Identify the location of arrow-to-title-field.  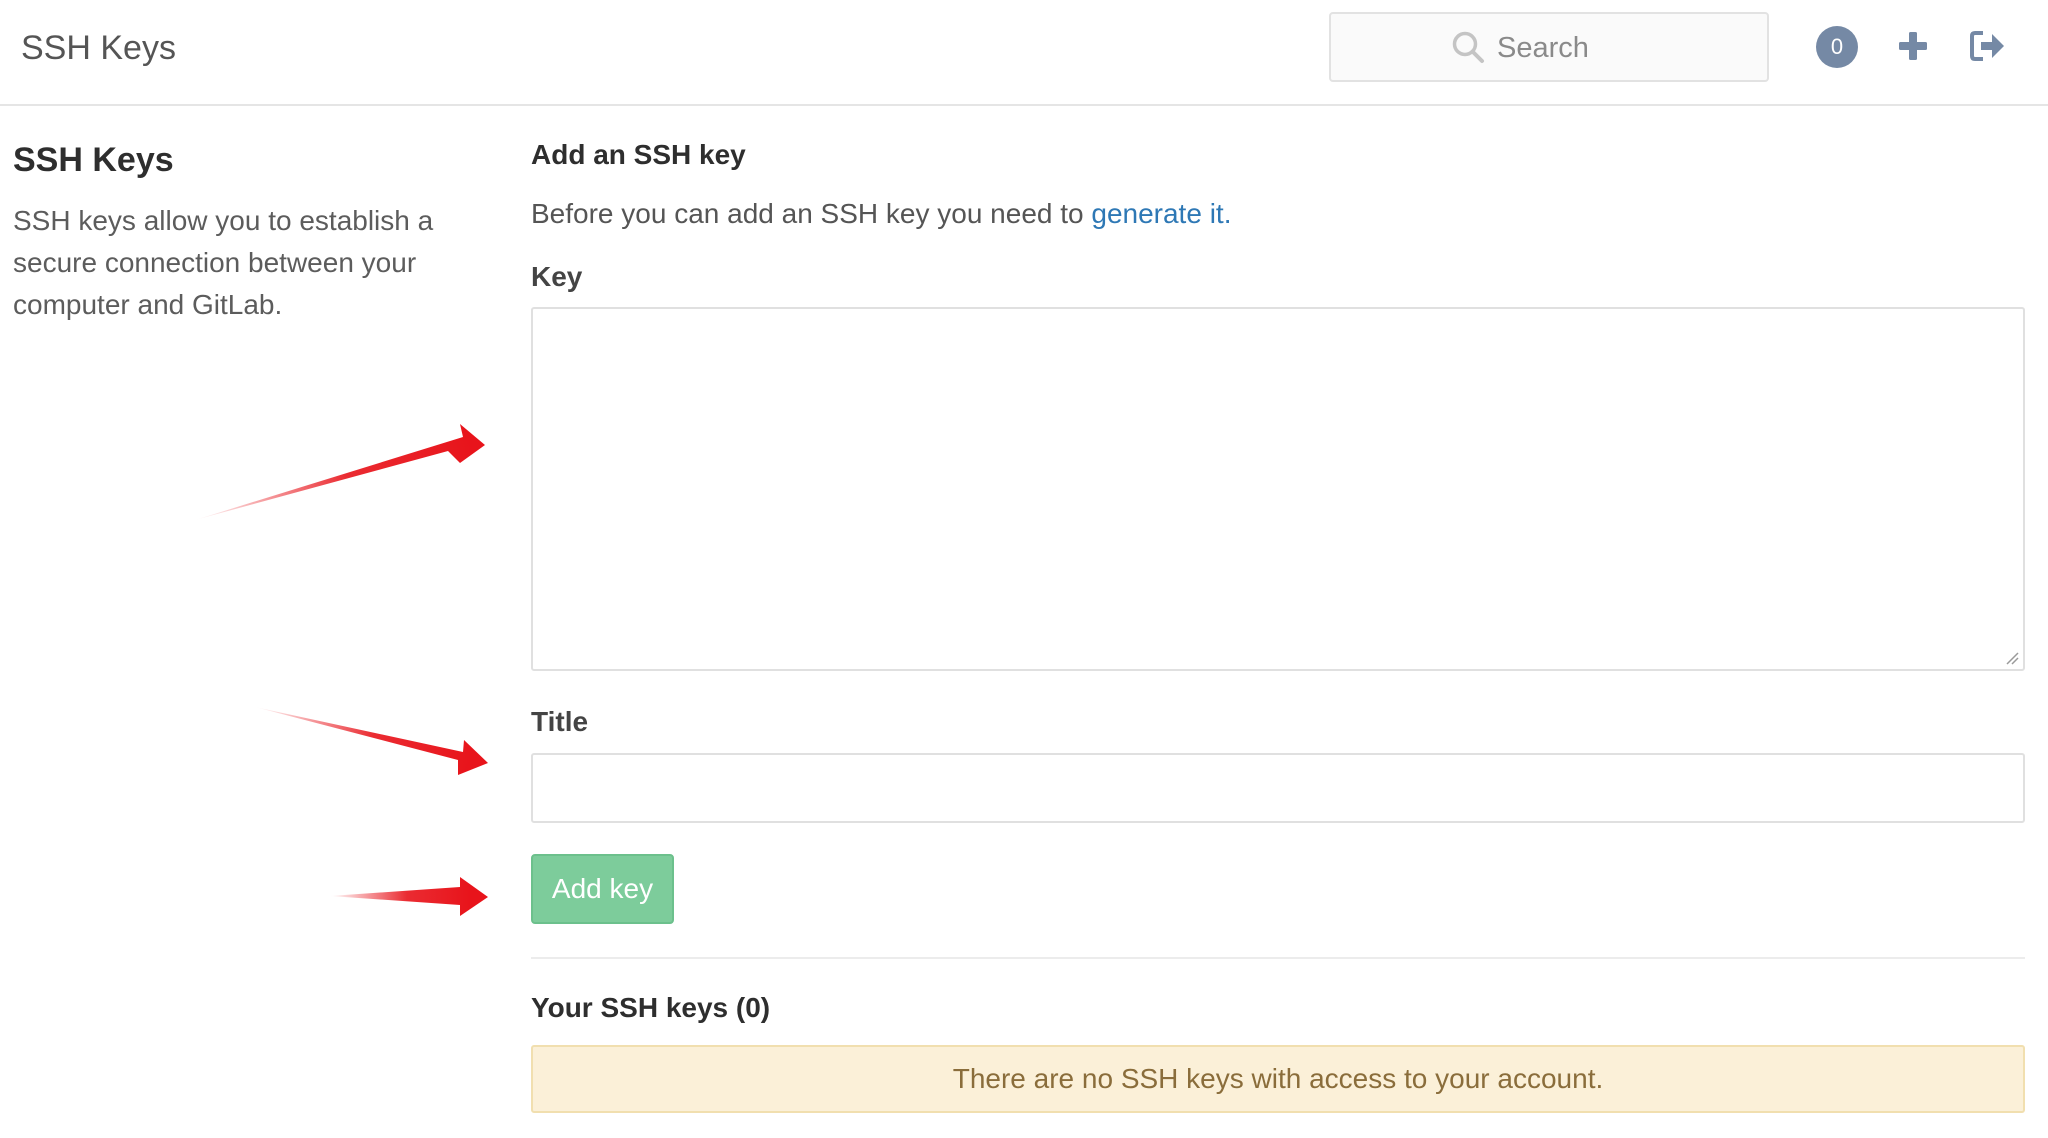
(371, 741).